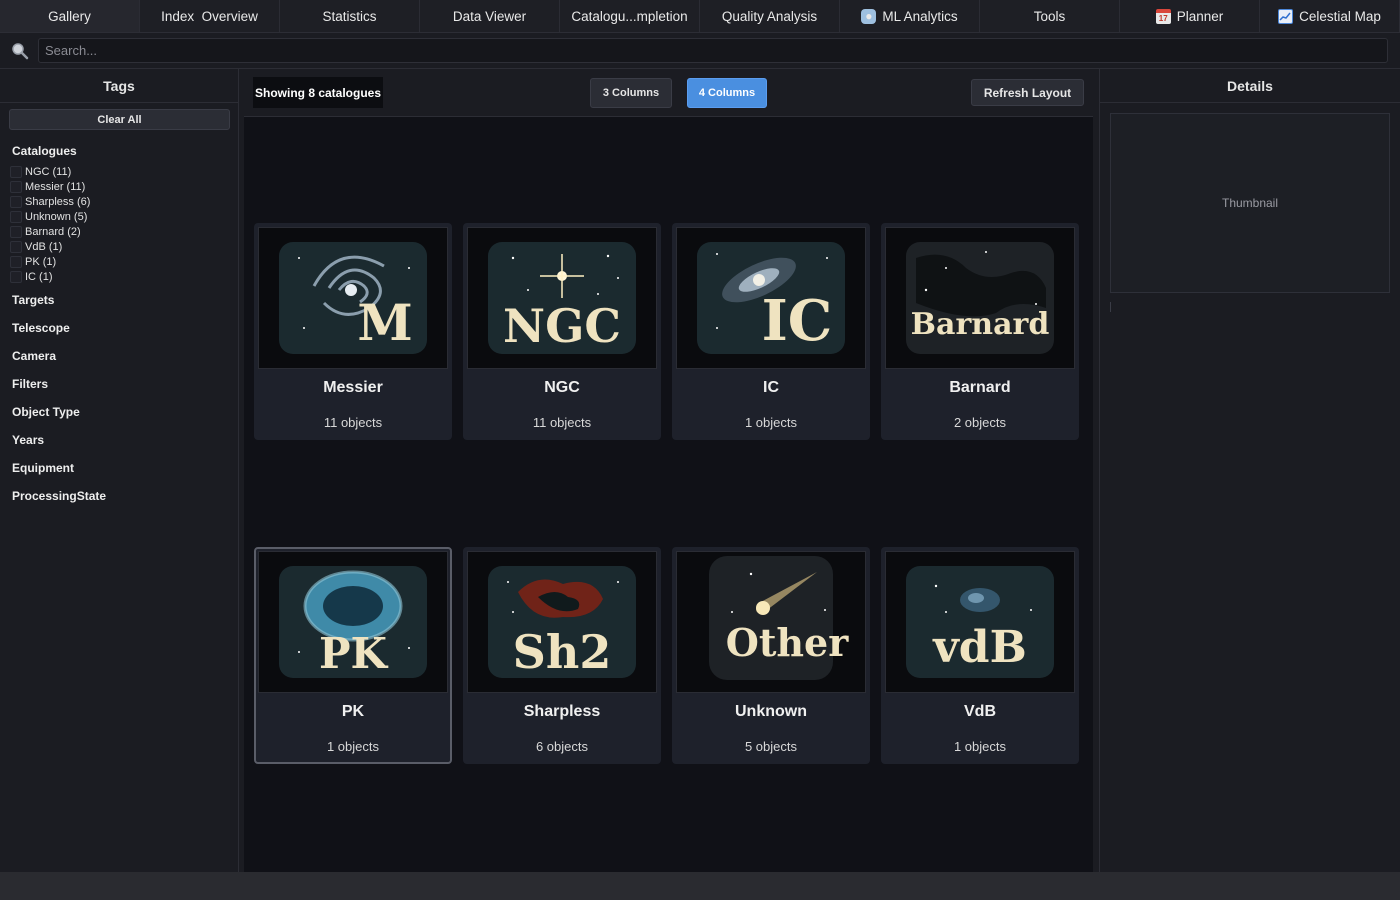  I want to click on catalogues-group-title: Catalogues, so click(44, 151).